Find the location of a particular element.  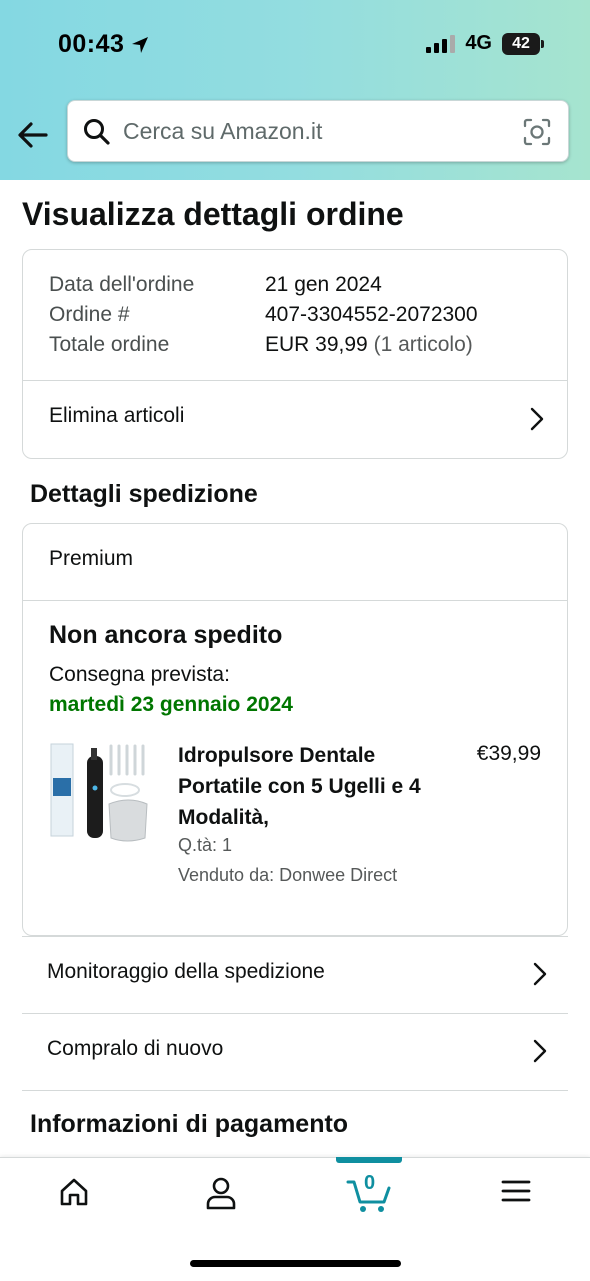

bottom-navigation: 0 is located at coordinates (295, 1219).